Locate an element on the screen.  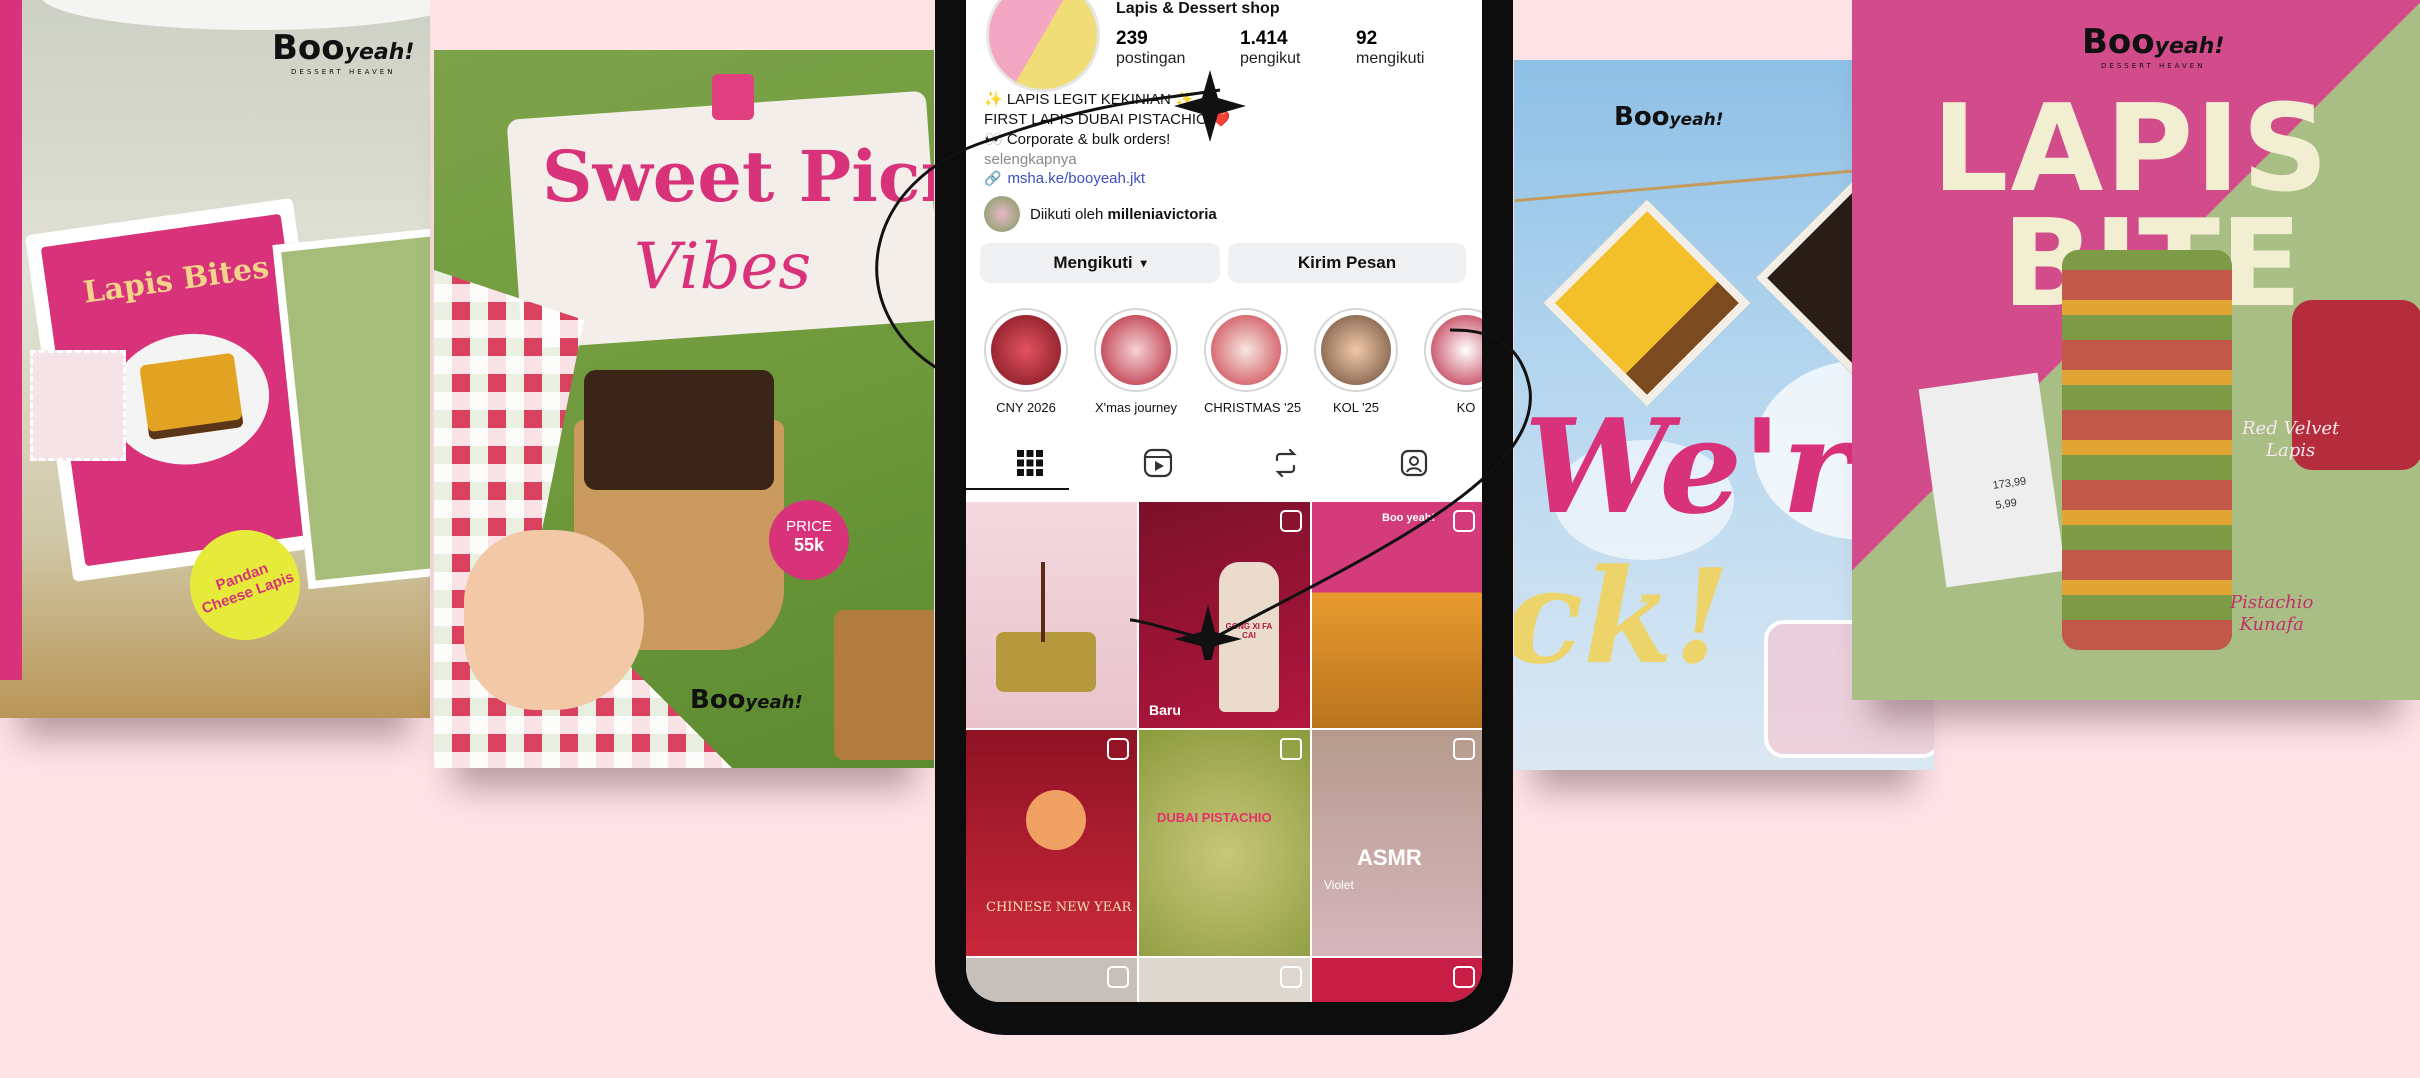
carousel-icon is located at coordinates (1118, 749).